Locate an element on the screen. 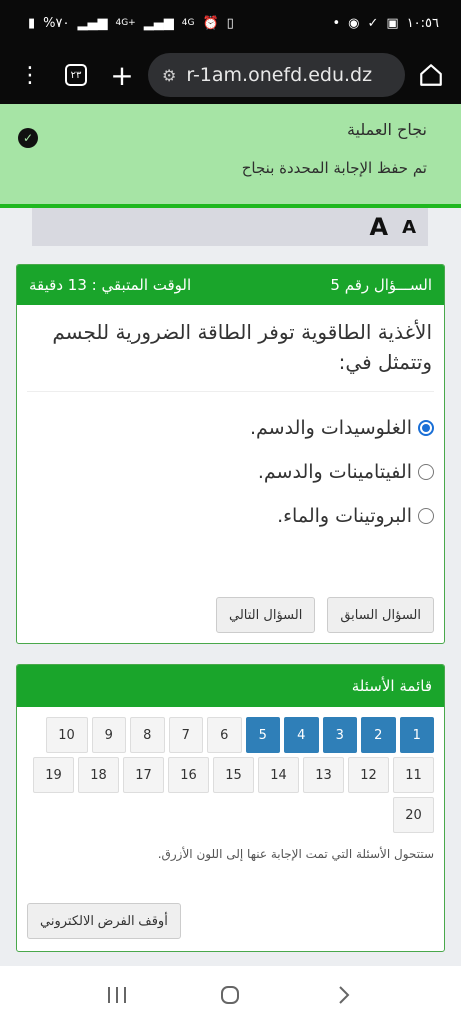 Image resolution: width=461 pixels, height=1024 pixels. time-remaining: الوقت المتبقي : 13 دقيقة is located at coordinates (110, 285).